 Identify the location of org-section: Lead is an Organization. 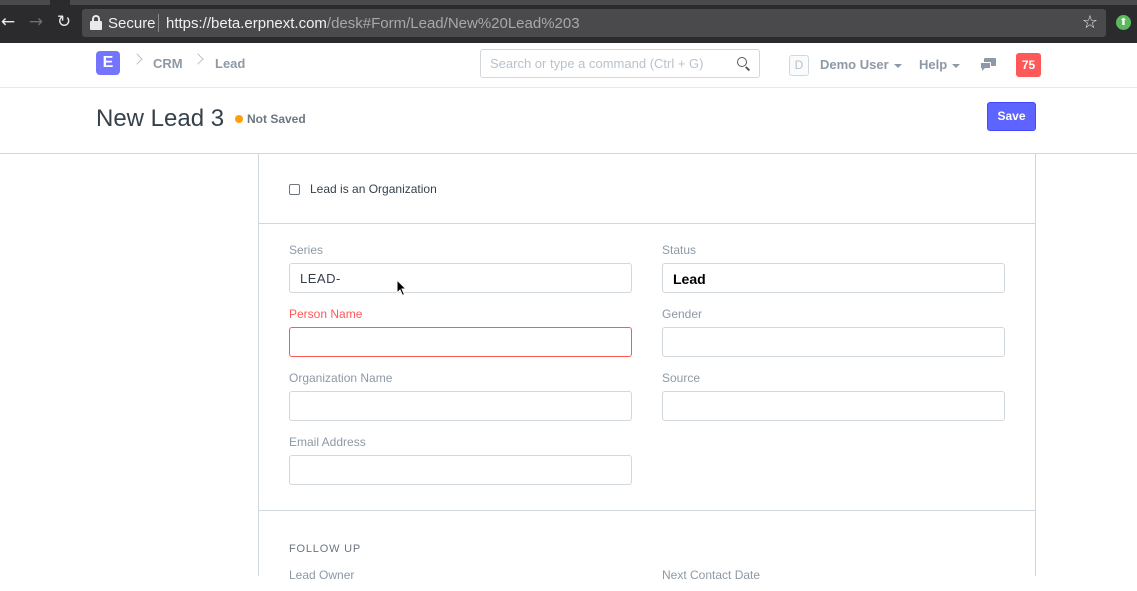
(647, 189).